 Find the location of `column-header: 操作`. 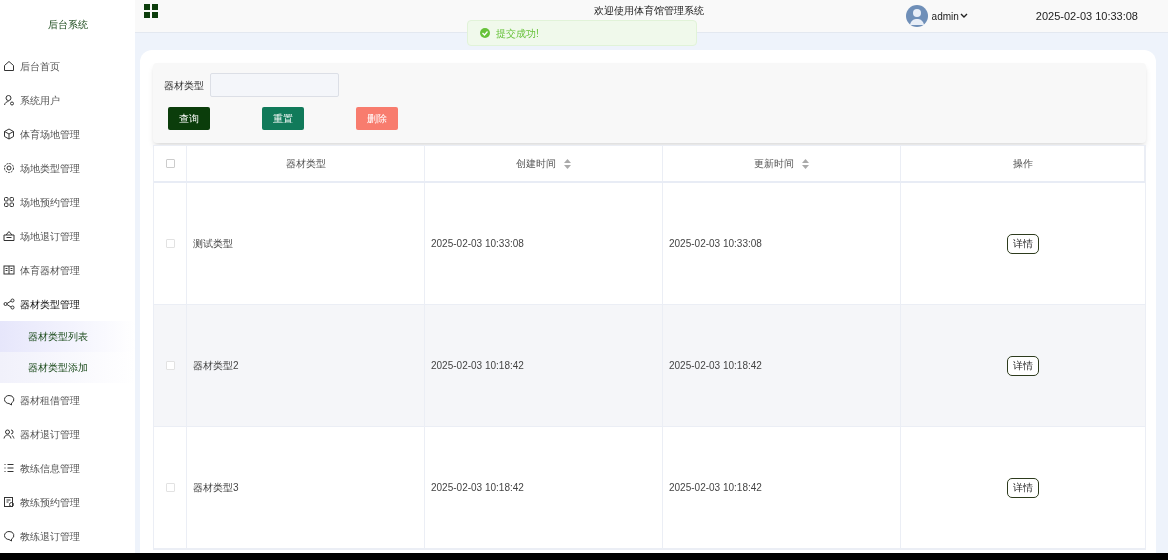

column-header: 操作 is located at coordinates (1022, 164).